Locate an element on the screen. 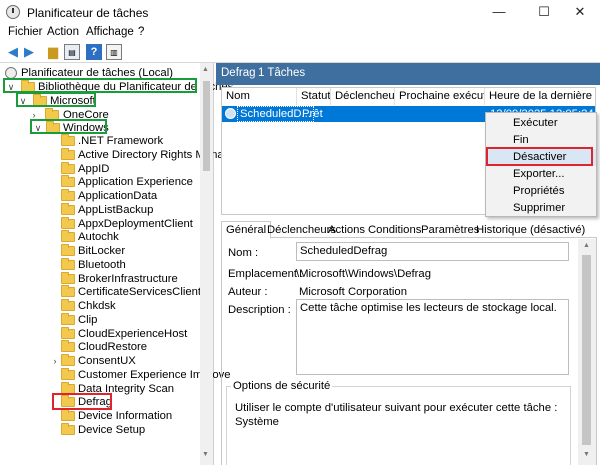 This screenshot has height=465, width=600. tree-item-label: Application Experience is located at coordinates (135, 182).